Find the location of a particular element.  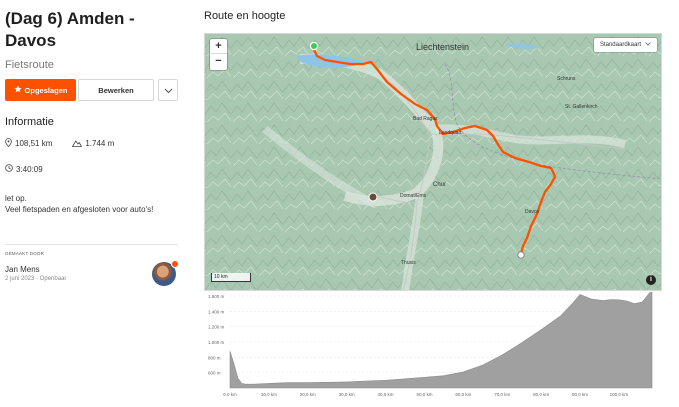

info-heading: Informatie is located at coordinates (29, 122).